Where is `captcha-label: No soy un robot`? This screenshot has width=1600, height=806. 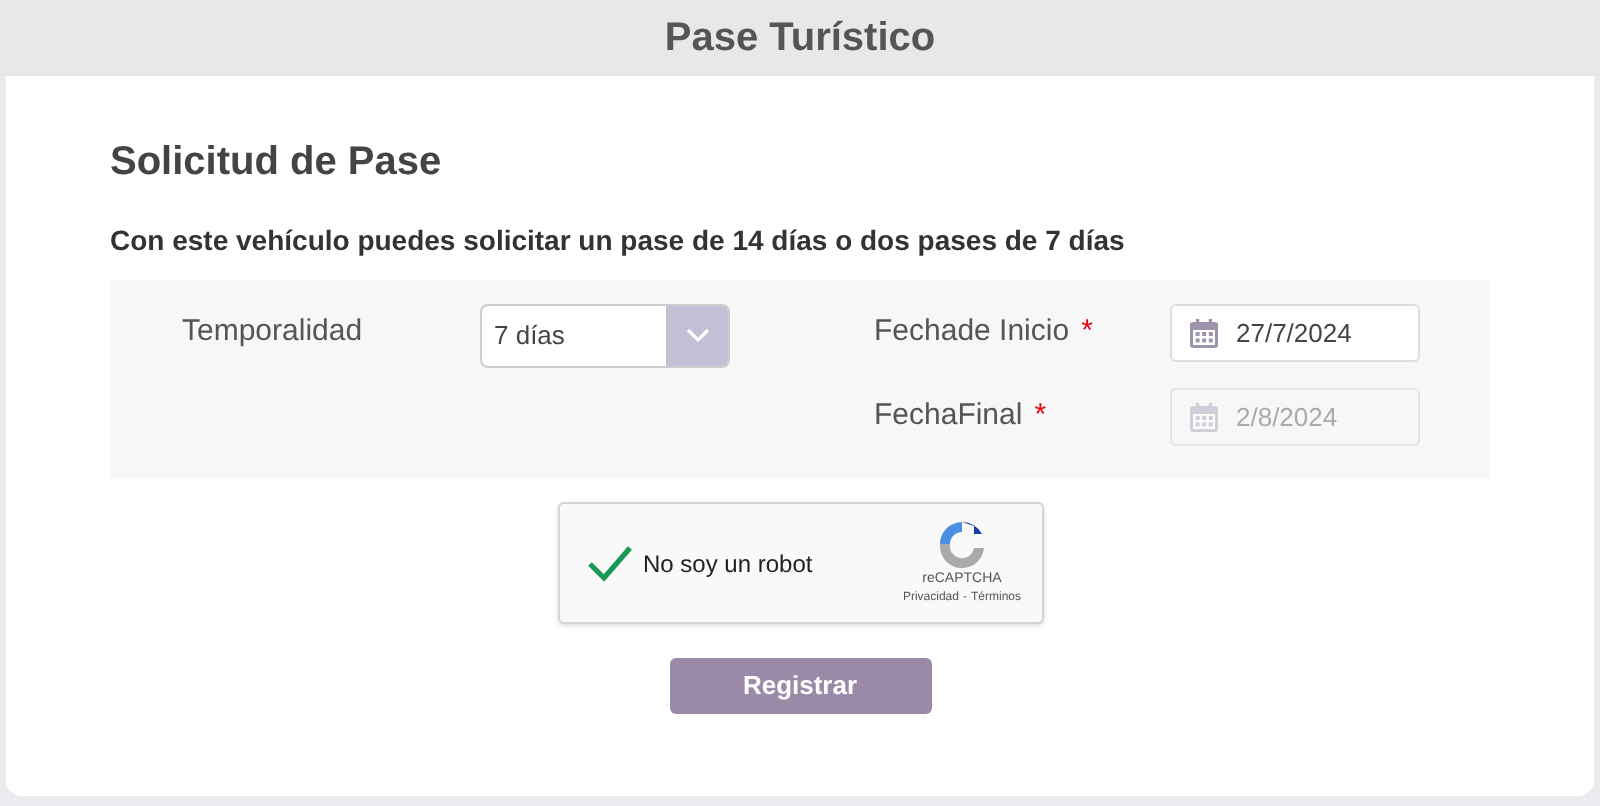 captcha-label: No soy un robot is located at coordinates (729, 564).